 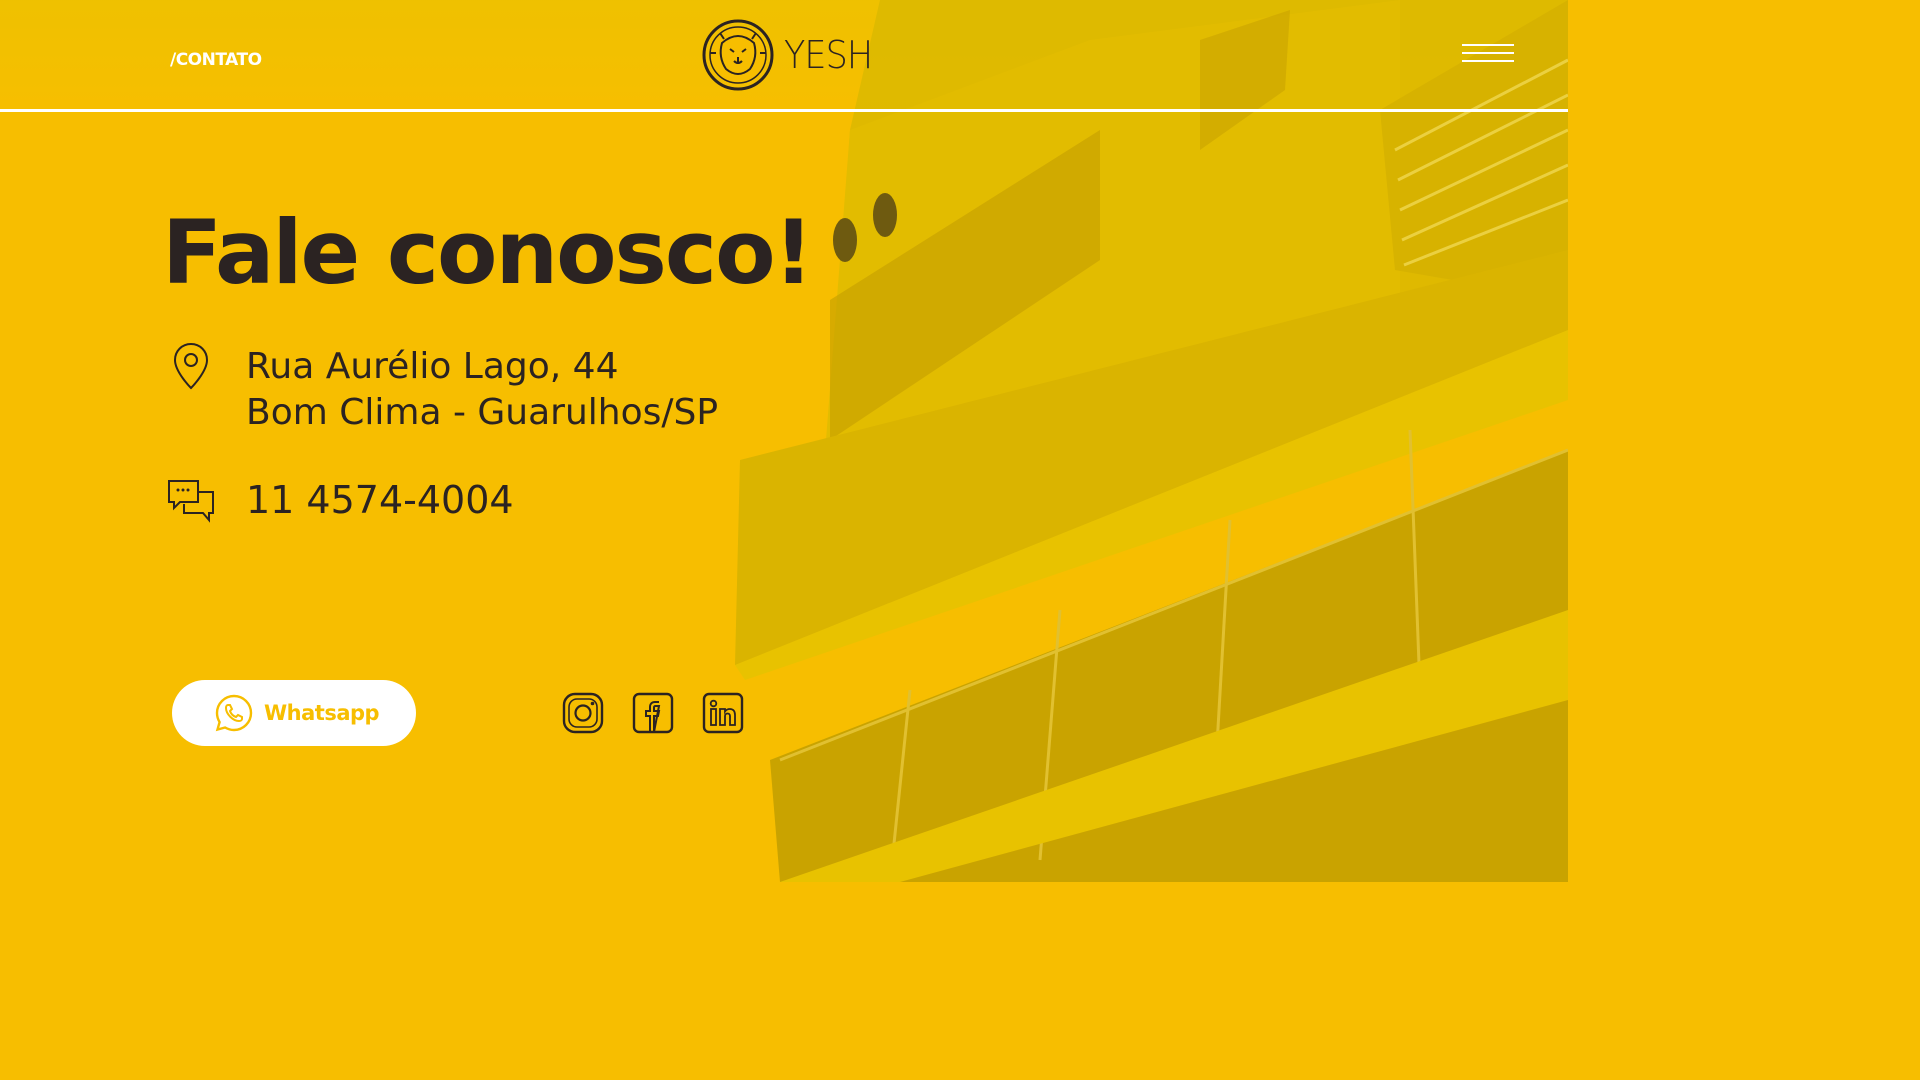 I want to click on logo: YESH, so click(x=791, y=55).